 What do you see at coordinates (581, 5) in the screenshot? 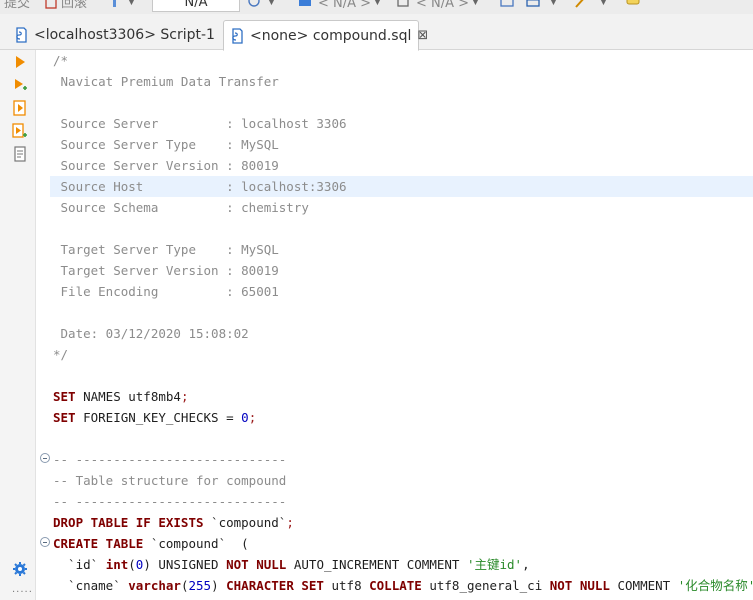
I see `magic-wand-icon` at bounding box center [581, 5].